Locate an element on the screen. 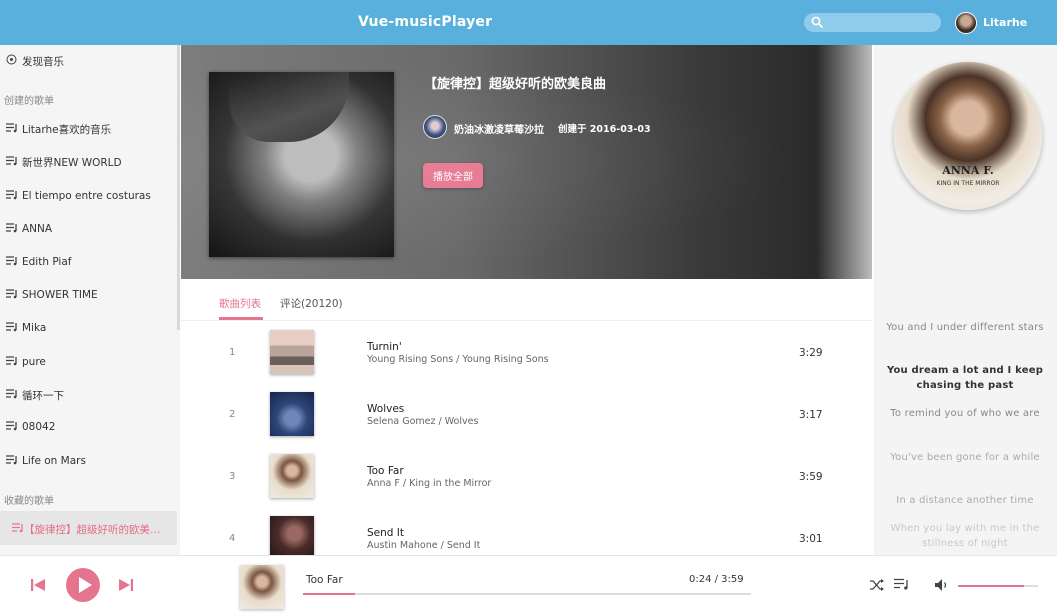 The image size is (1057, 614). sidebar-item-playlist: Life on Mars is located at coordinates (46, 461).